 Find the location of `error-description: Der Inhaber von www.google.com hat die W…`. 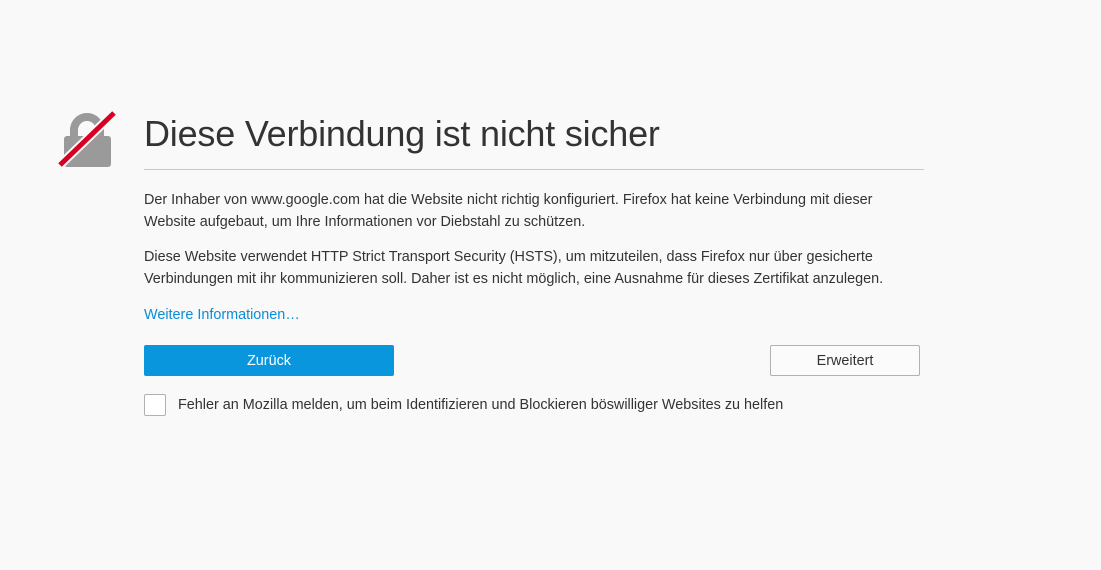

error-description: Der Inhaber von www.google.com hat die W… is located at coordinates (508, 211).